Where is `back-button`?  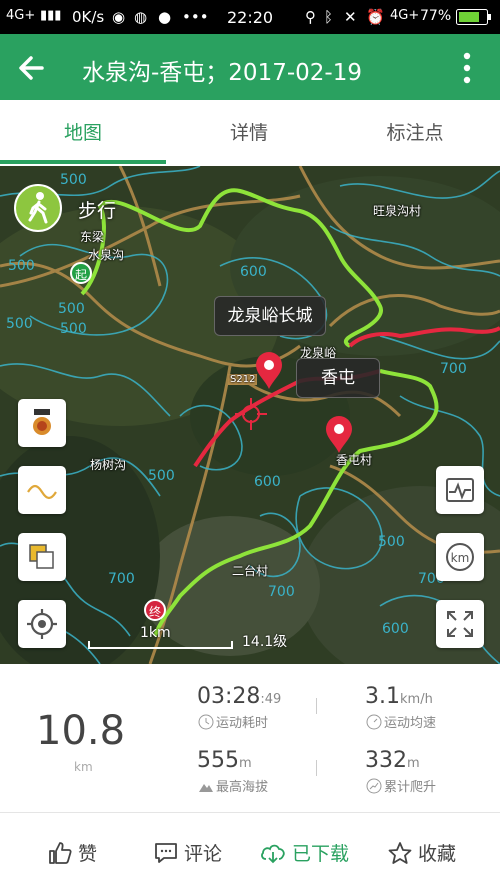
back-button is located at coordinates (32, 68).